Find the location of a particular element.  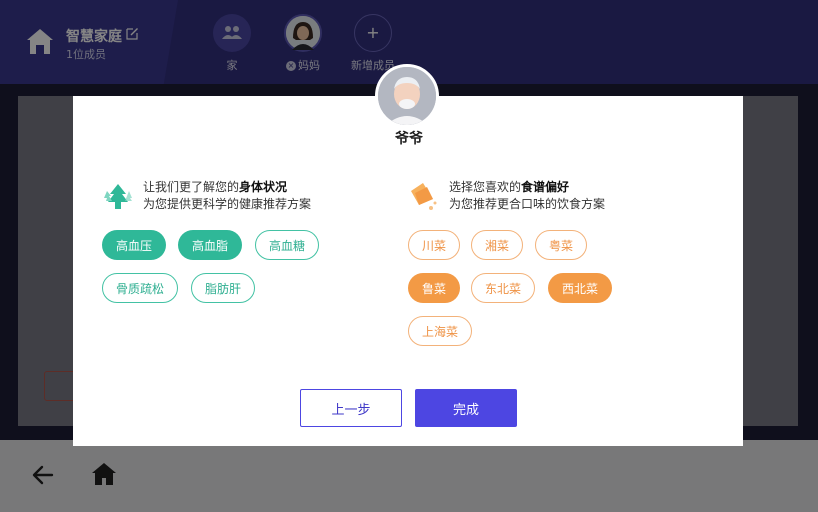

avatar-grandpa is located at coordinates (407, 96).